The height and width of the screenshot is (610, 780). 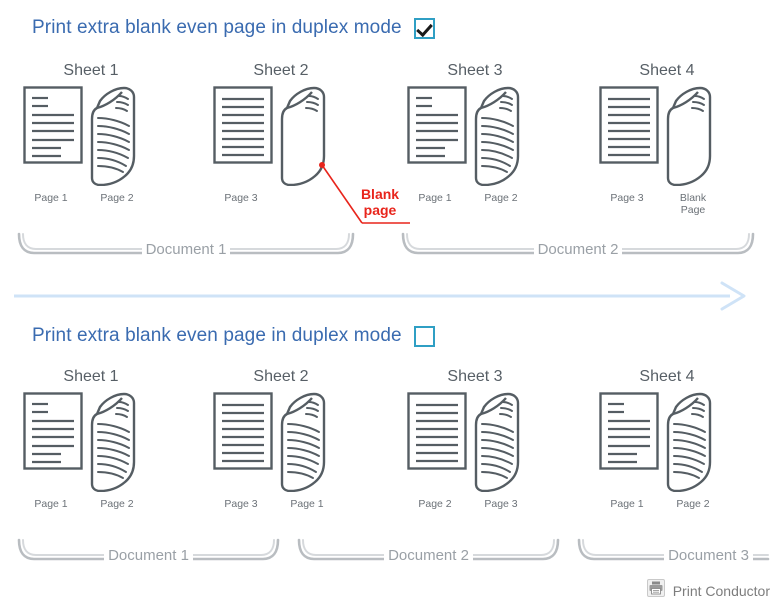 I want to click on sheet-pages: Page 2 Page 3, so click(x=475, y=451).